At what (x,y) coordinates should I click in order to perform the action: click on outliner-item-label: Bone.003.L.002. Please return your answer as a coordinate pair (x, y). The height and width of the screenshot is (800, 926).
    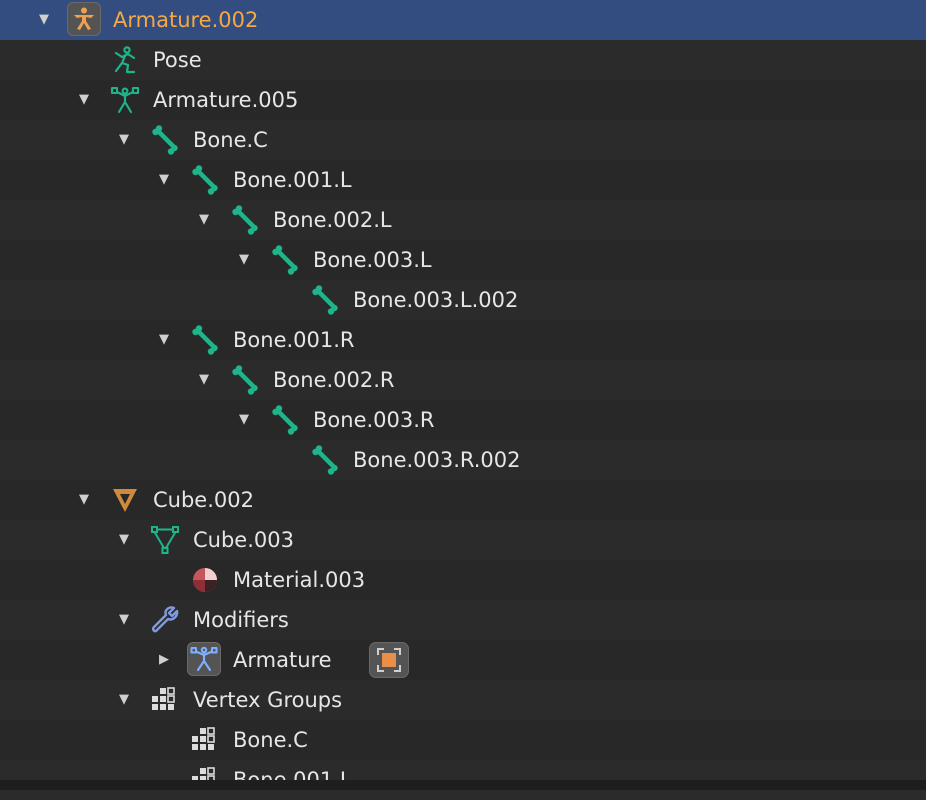
    Looking at the image, I should click on (435, 300).